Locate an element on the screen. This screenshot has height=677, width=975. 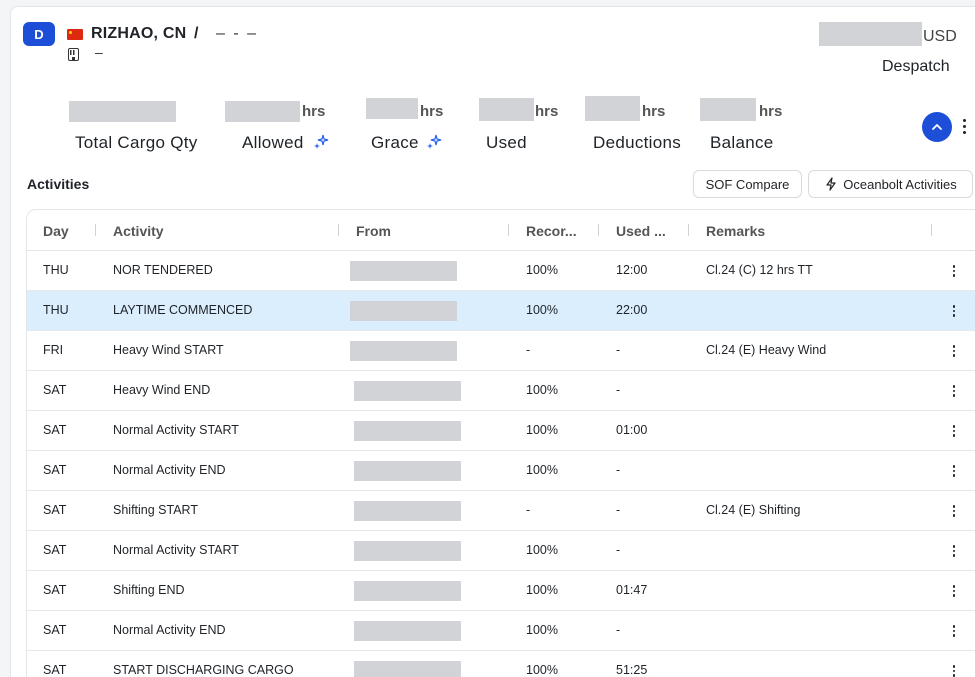
used-value-redacted is located at coordinates (506, 109).